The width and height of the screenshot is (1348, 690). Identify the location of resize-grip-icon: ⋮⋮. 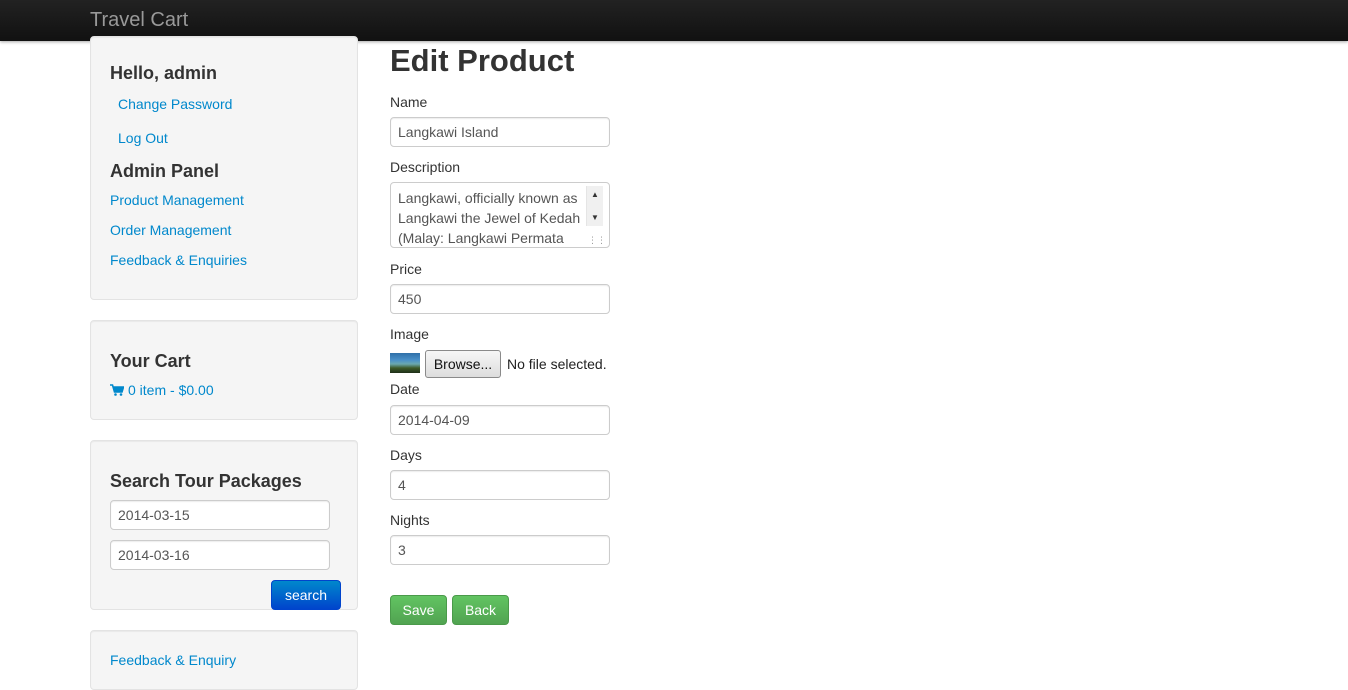
(597, 240).